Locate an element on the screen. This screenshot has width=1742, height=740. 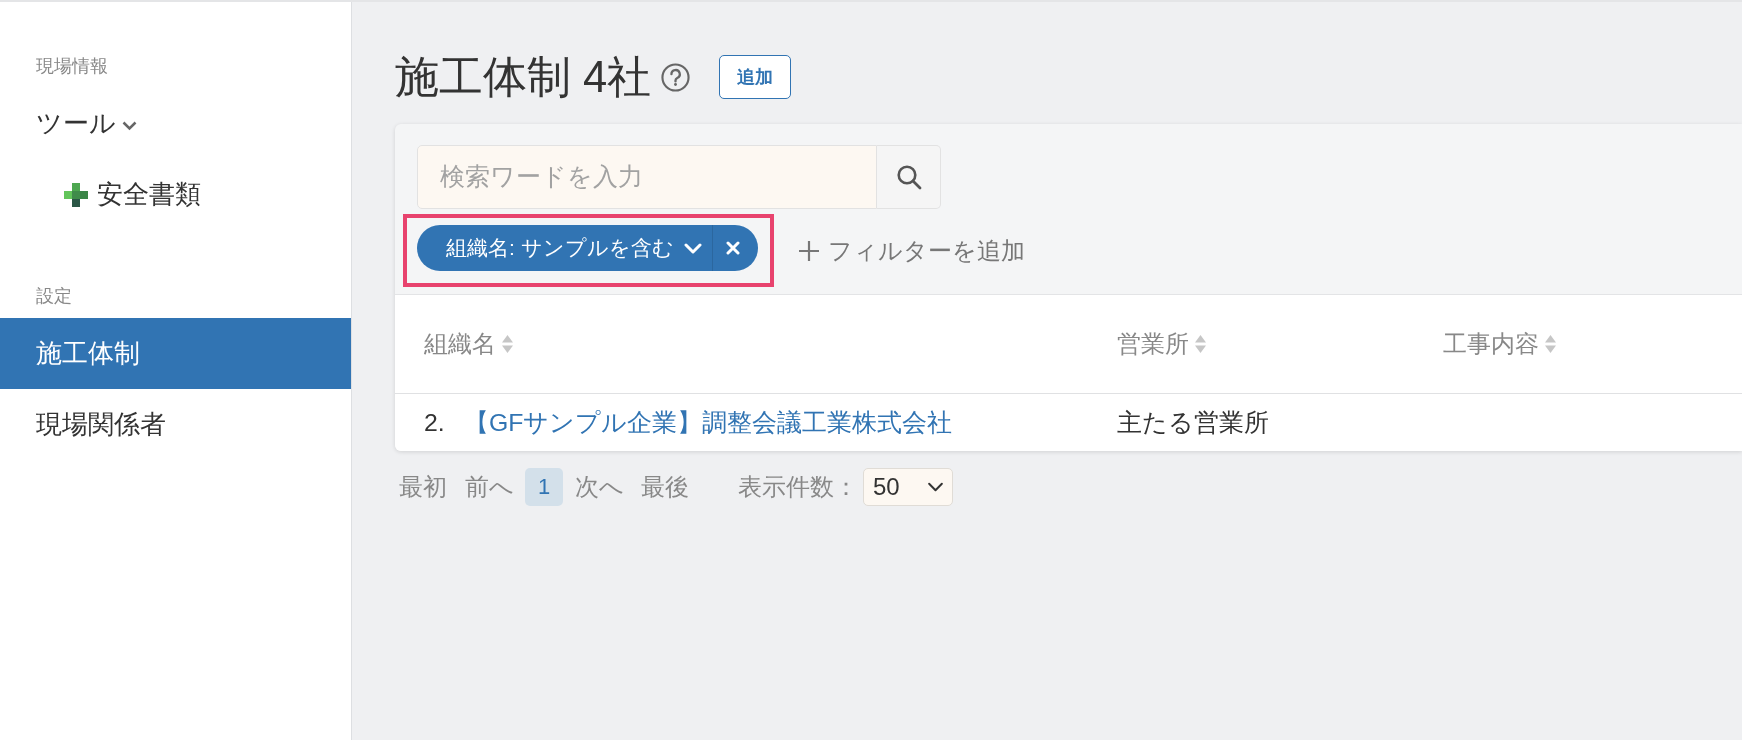
close-icon is located at coordinates (733, 248).